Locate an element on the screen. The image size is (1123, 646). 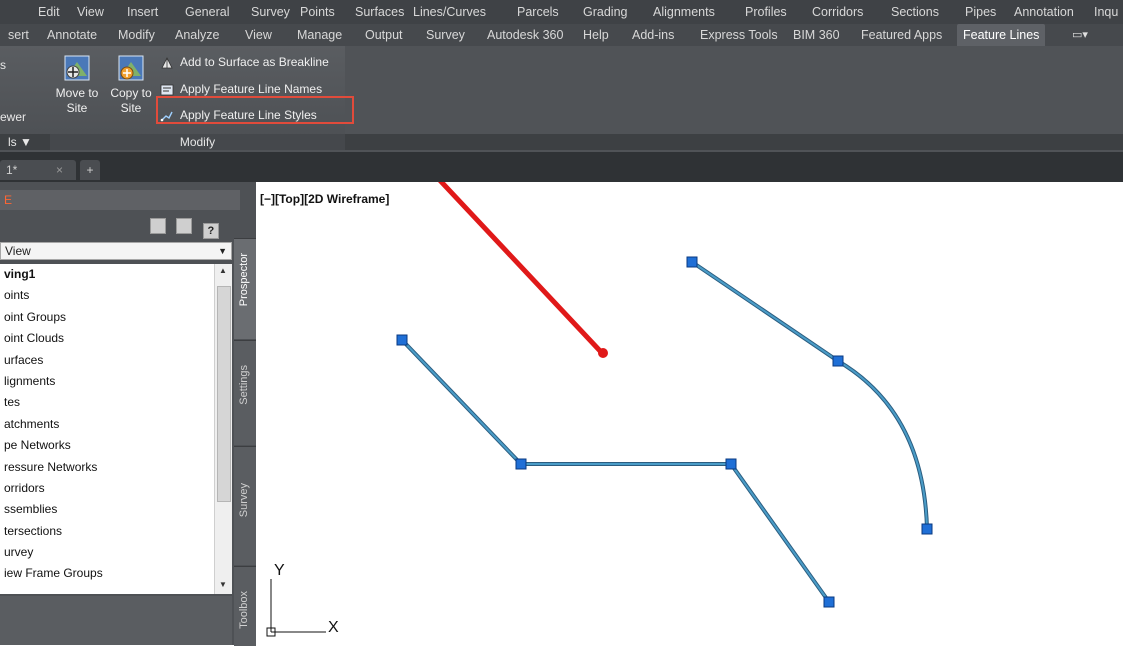
tree-item-points: oints is located at coordinates (116, 295).